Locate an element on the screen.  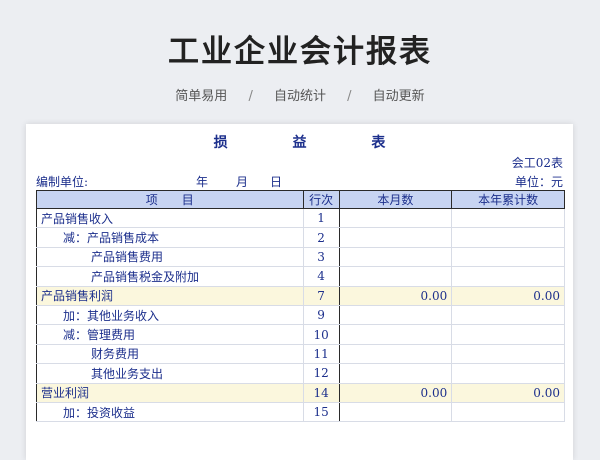
sheet-title-char: 益 is located at coordinates (299, 143).